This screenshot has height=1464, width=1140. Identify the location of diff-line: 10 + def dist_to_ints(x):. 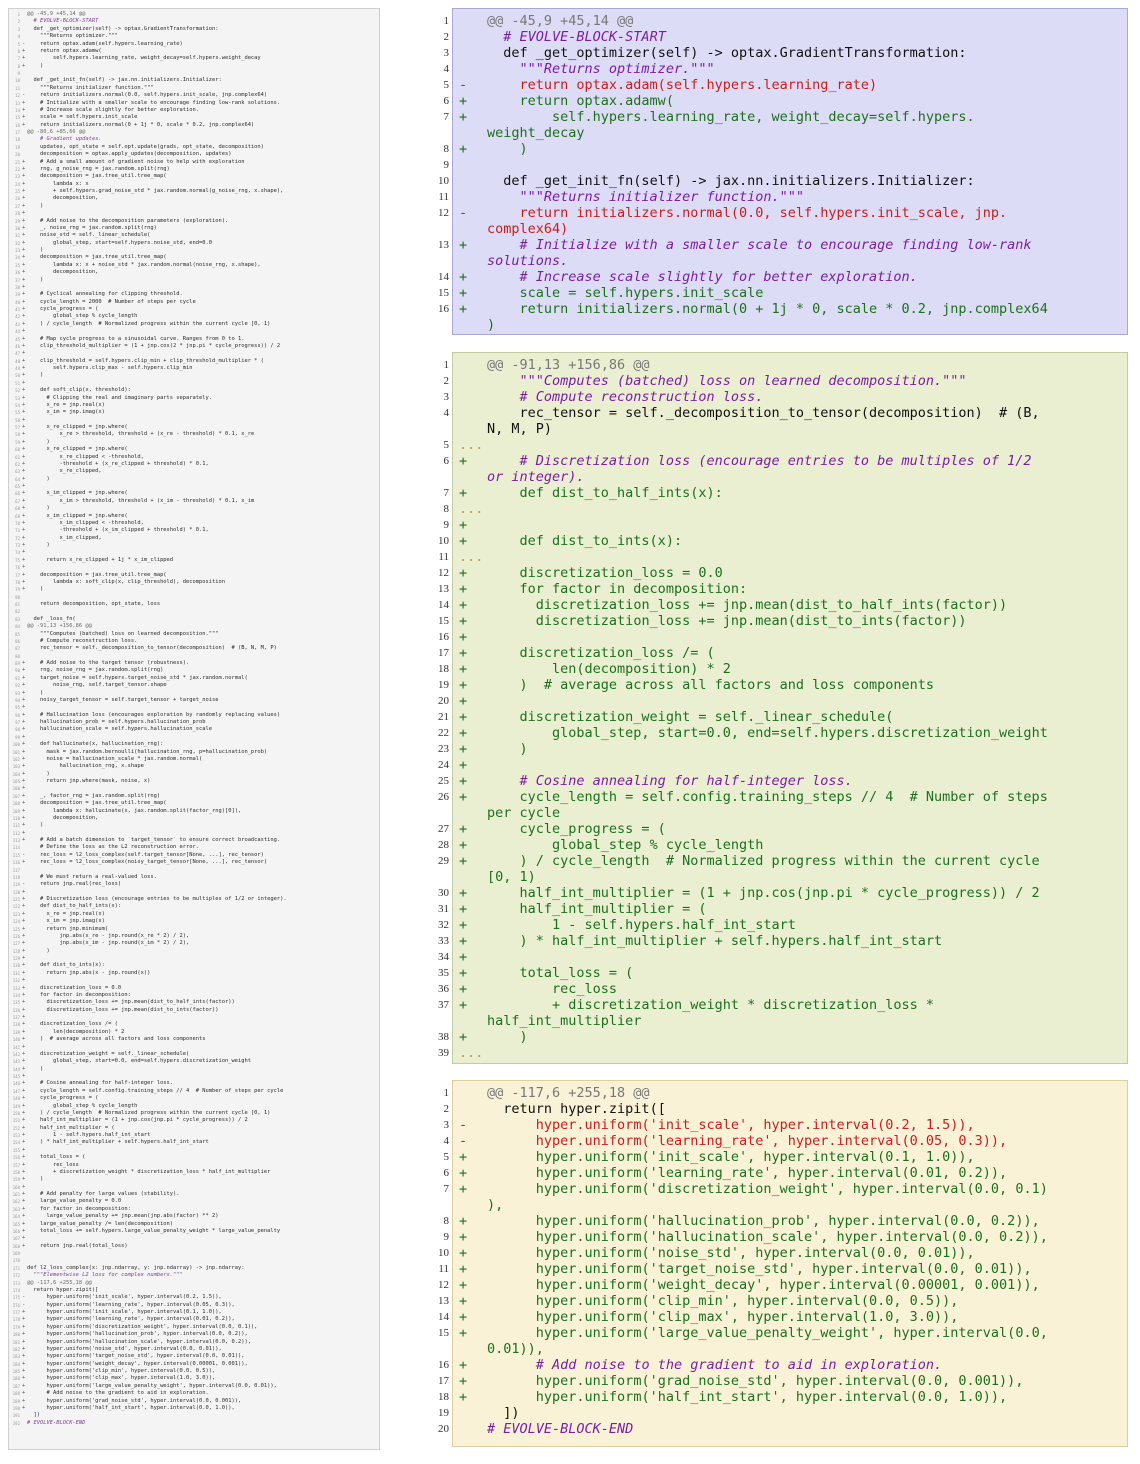
(783, 541).